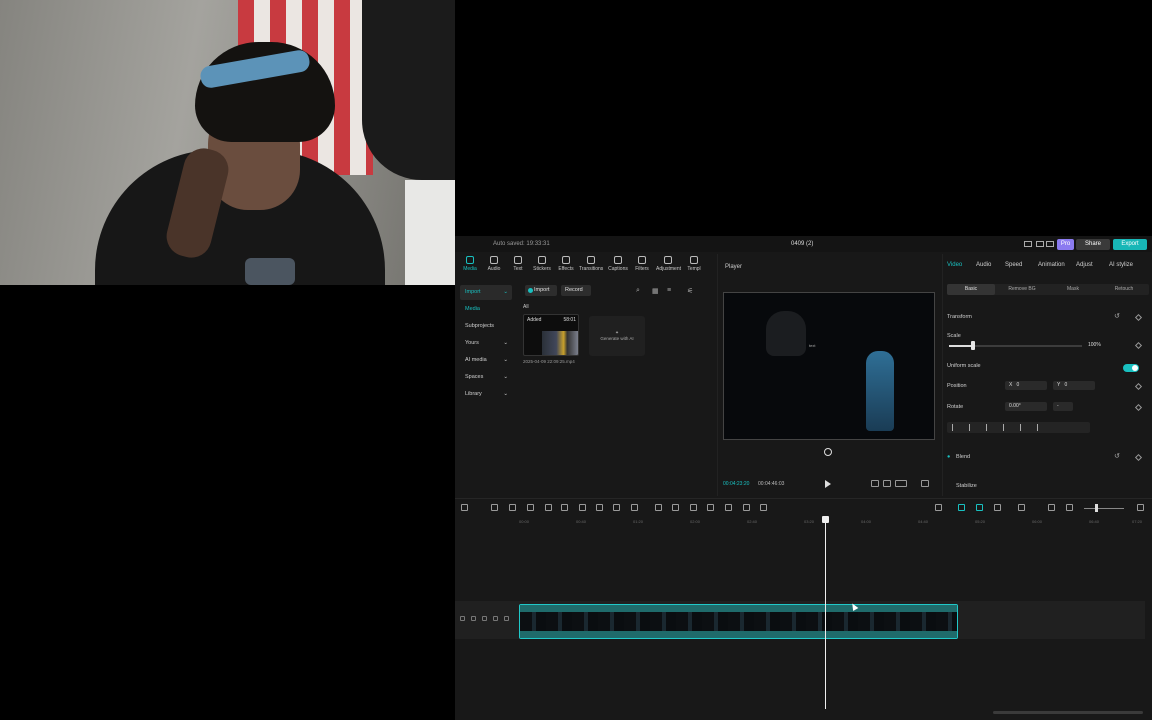  Describe the element at coordinates (954, 265) in the screenshot. I see `tab-video: Video` at that location.